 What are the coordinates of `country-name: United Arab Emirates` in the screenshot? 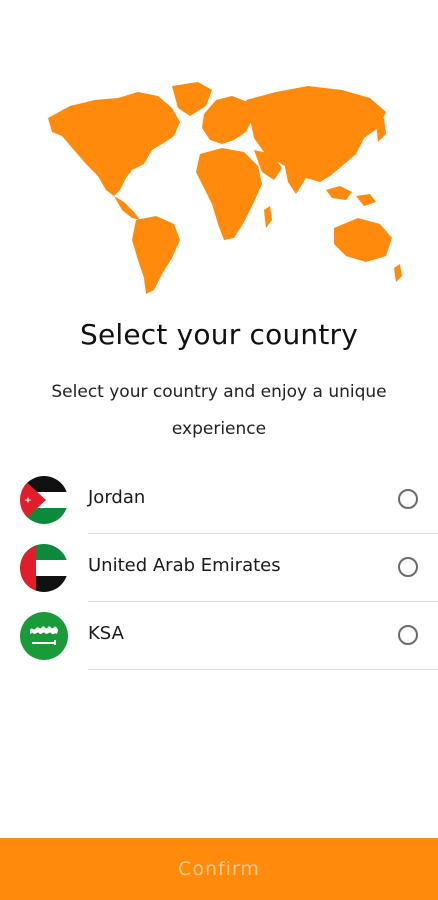 It's located at (184, 565).